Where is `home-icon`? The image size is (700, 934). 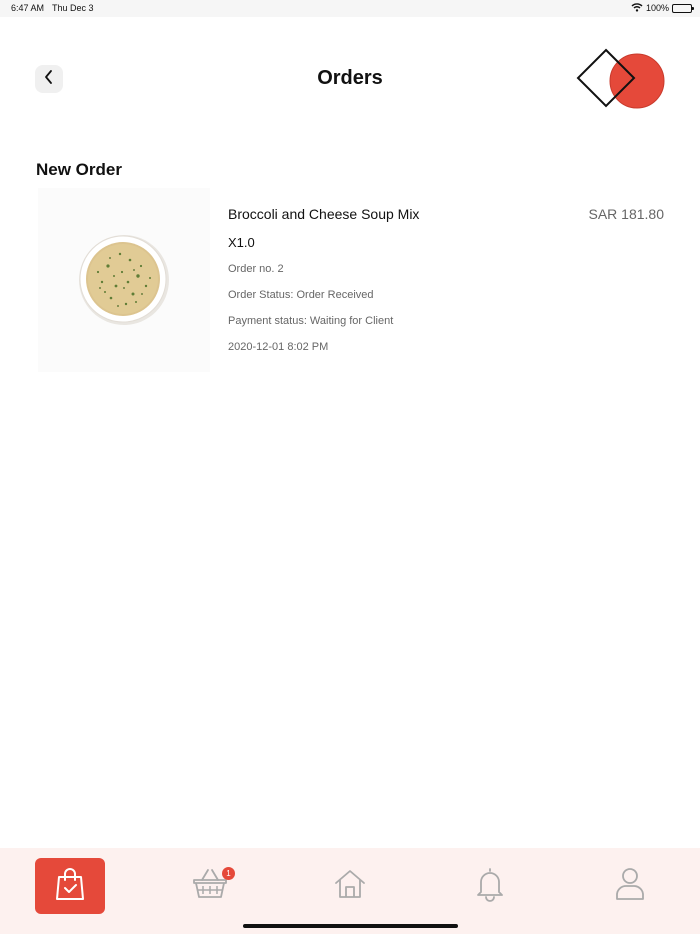
home-icon is located at coordinates (350, 886).